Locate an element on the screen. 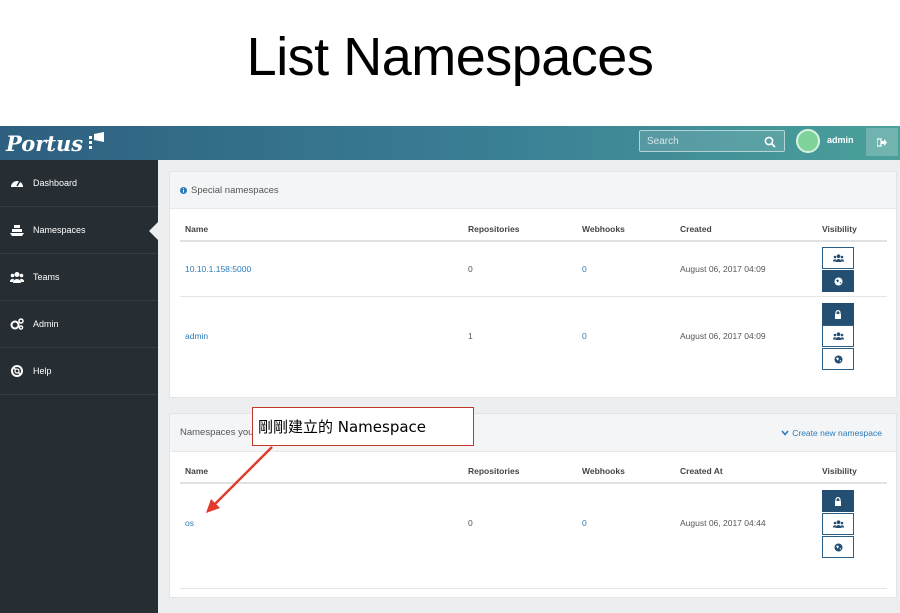 The image size is (900, 613). chevron-down-icon is located at coordinates (785, 433).